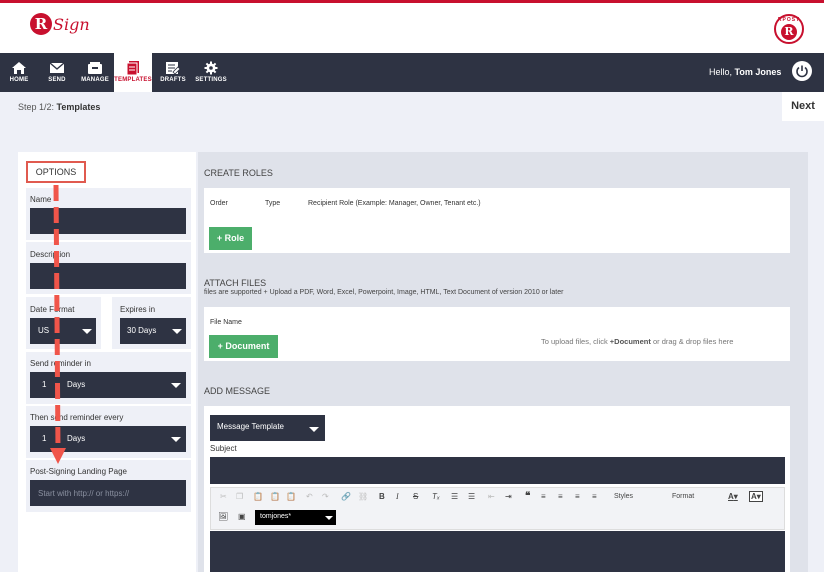 The image size is (824, 572). Describe the element at coordinates (76, 384) in the screenshot. I see `reminder-unit: Days` at that location.